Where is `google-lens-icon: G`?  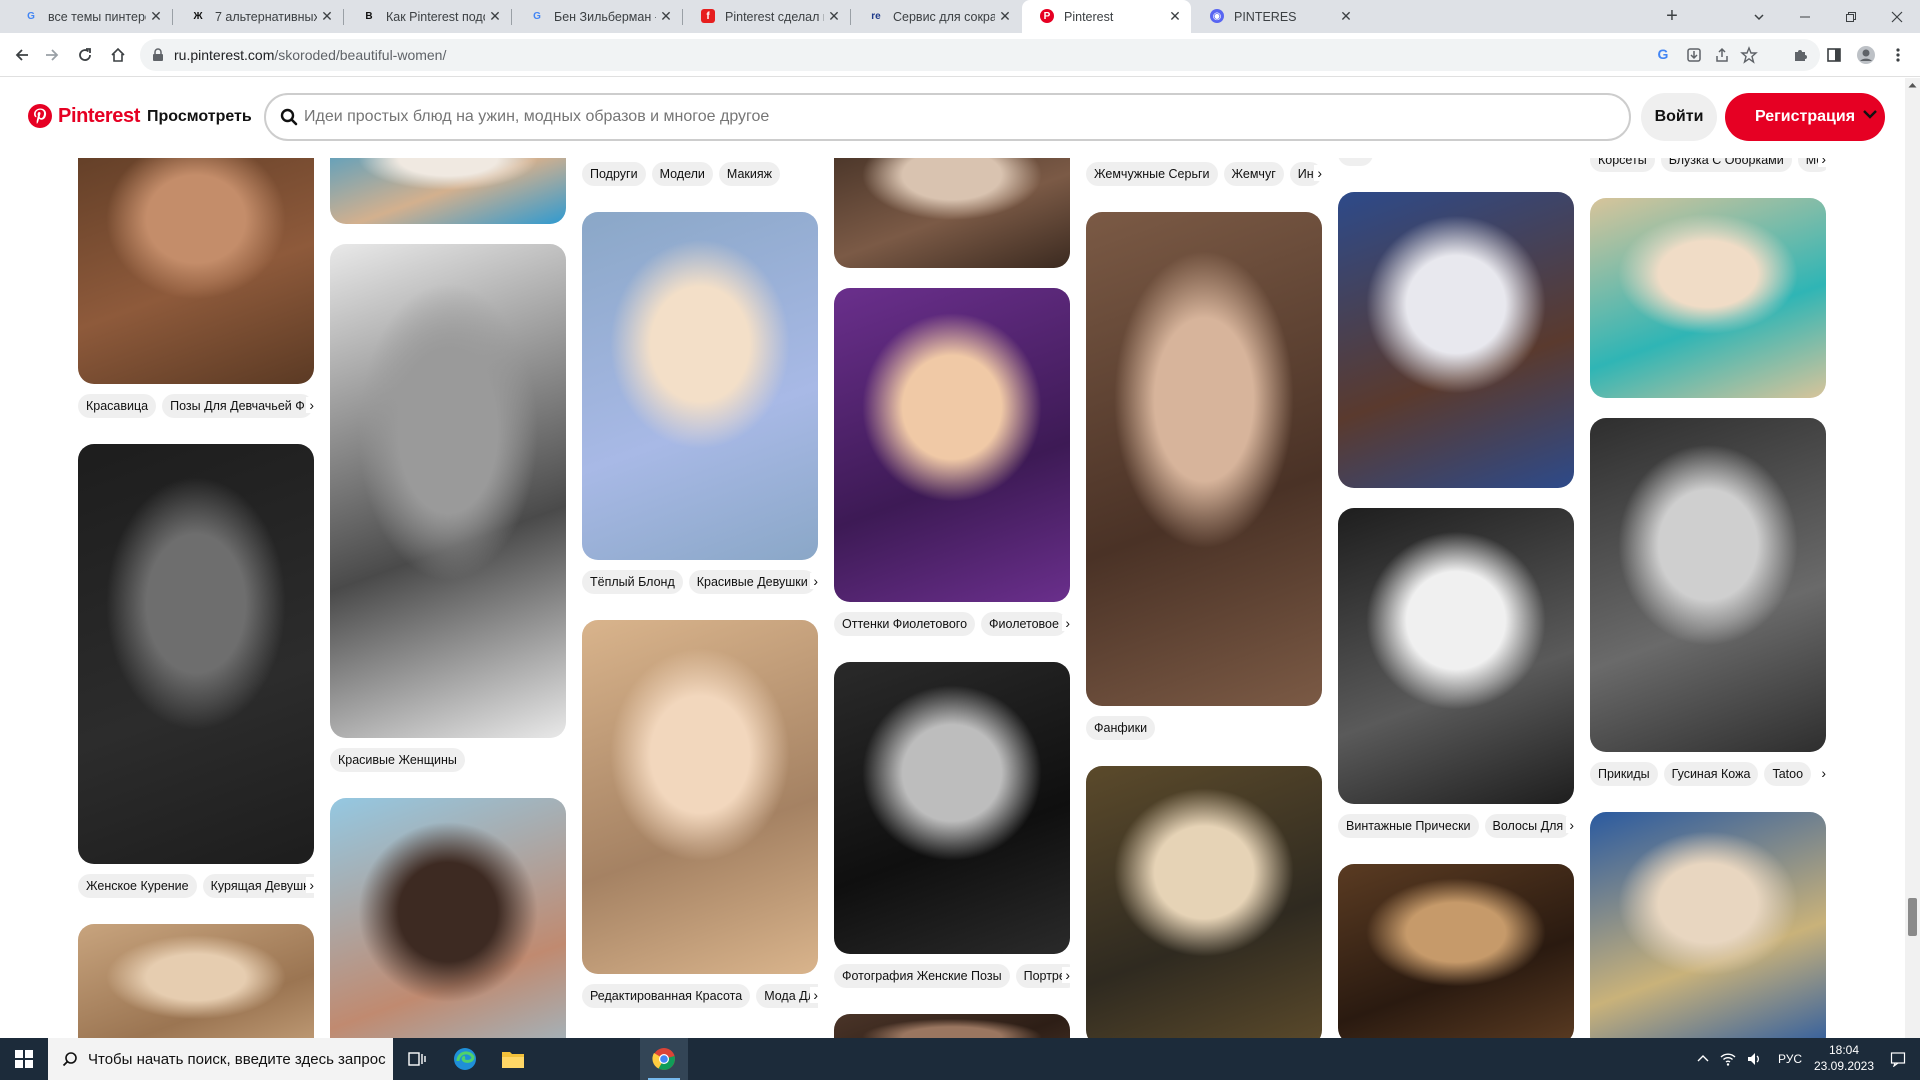 google-lens-icon: G is located at coordinates (1663, 55).